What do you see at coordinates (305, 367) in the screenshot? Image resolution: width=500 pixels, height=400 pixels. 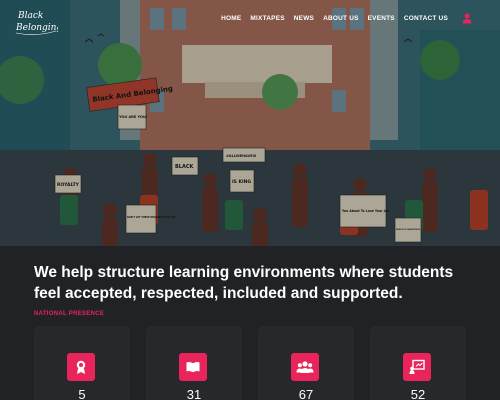 I see `group-icon` at bounding box center [305, 367].